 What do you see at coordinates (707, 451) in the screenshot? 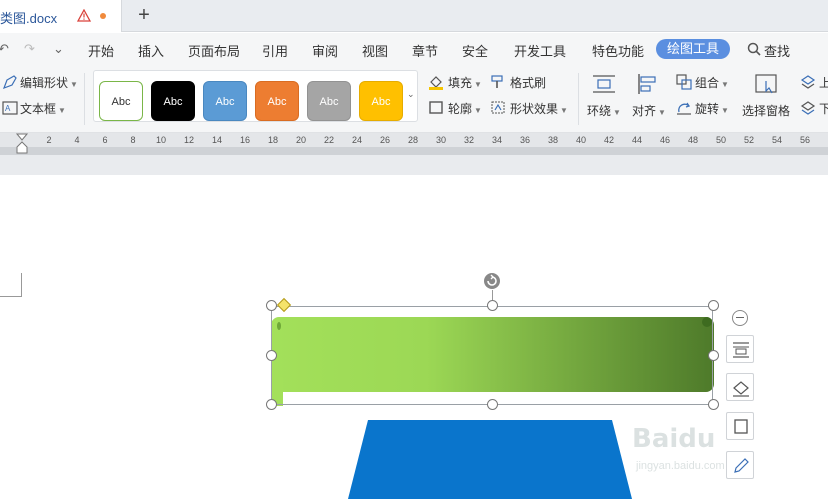
I see `watermark: Baidu jingyan.baidu.com` at bounding box center [707, 451].